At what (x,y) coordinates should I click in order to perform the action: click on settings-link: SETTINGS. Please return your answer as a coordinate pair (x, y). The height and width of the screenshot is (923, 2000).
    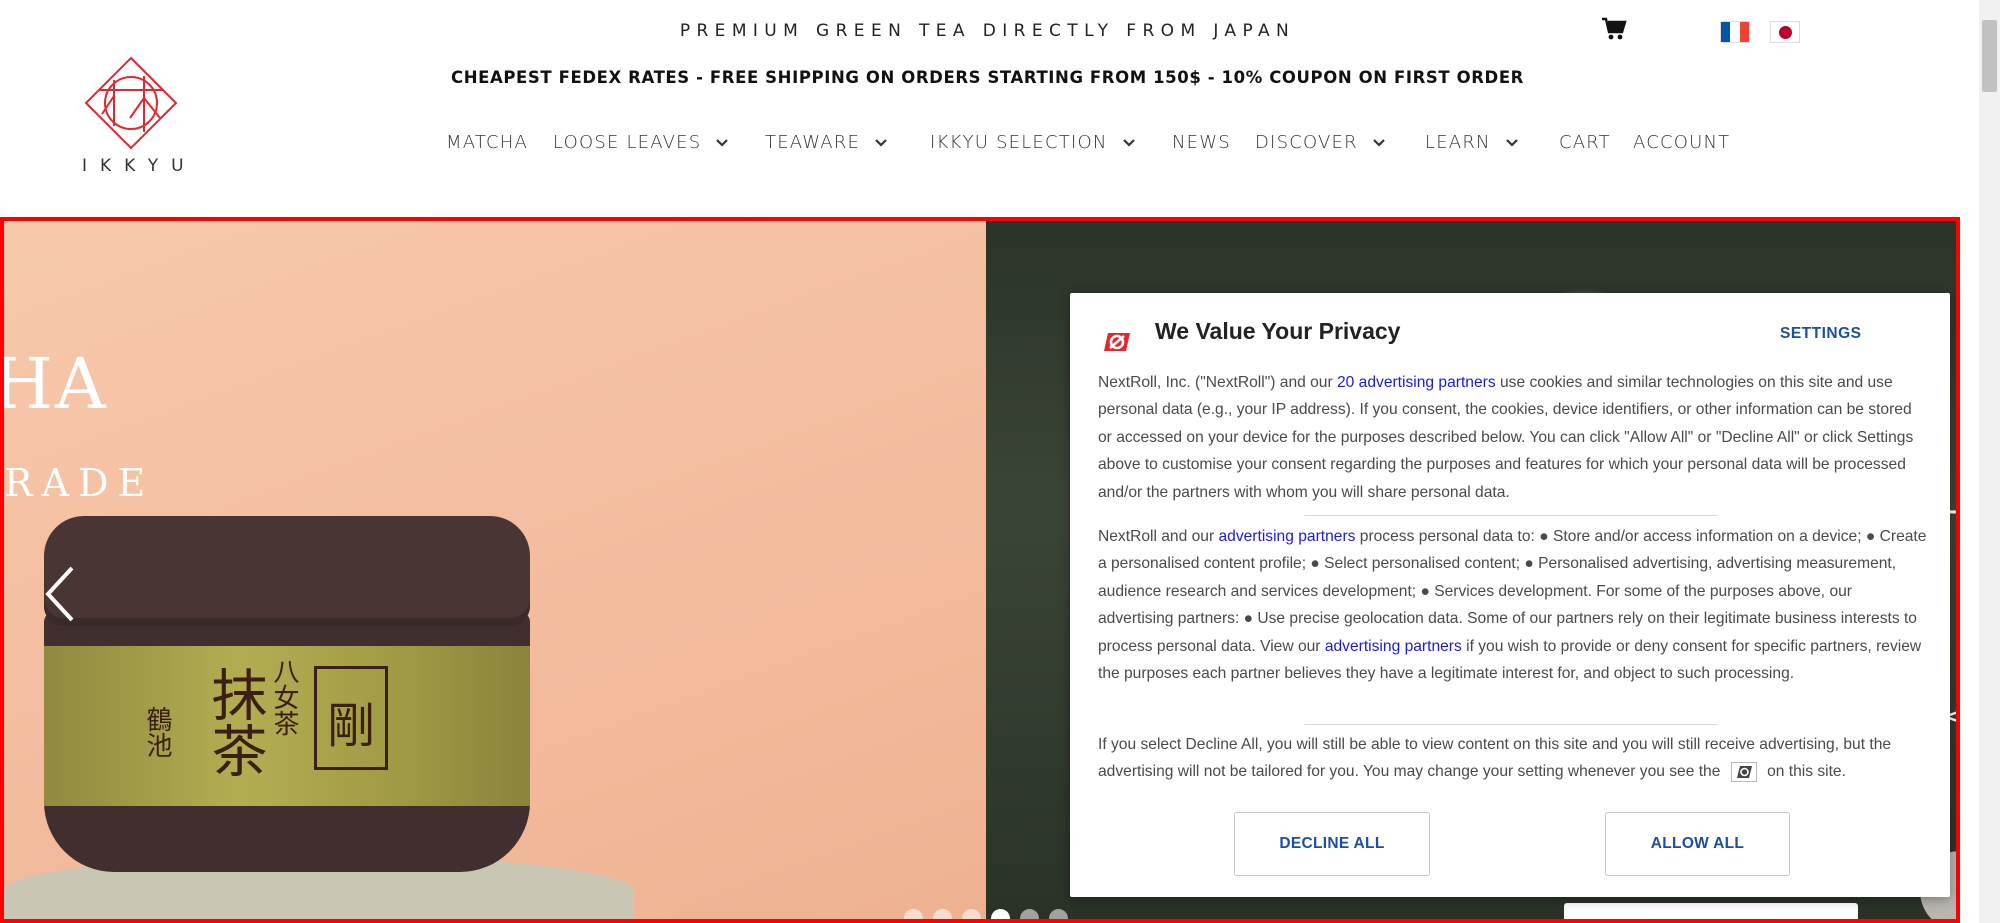
    Looking at the image, I should click on (1821, 334).